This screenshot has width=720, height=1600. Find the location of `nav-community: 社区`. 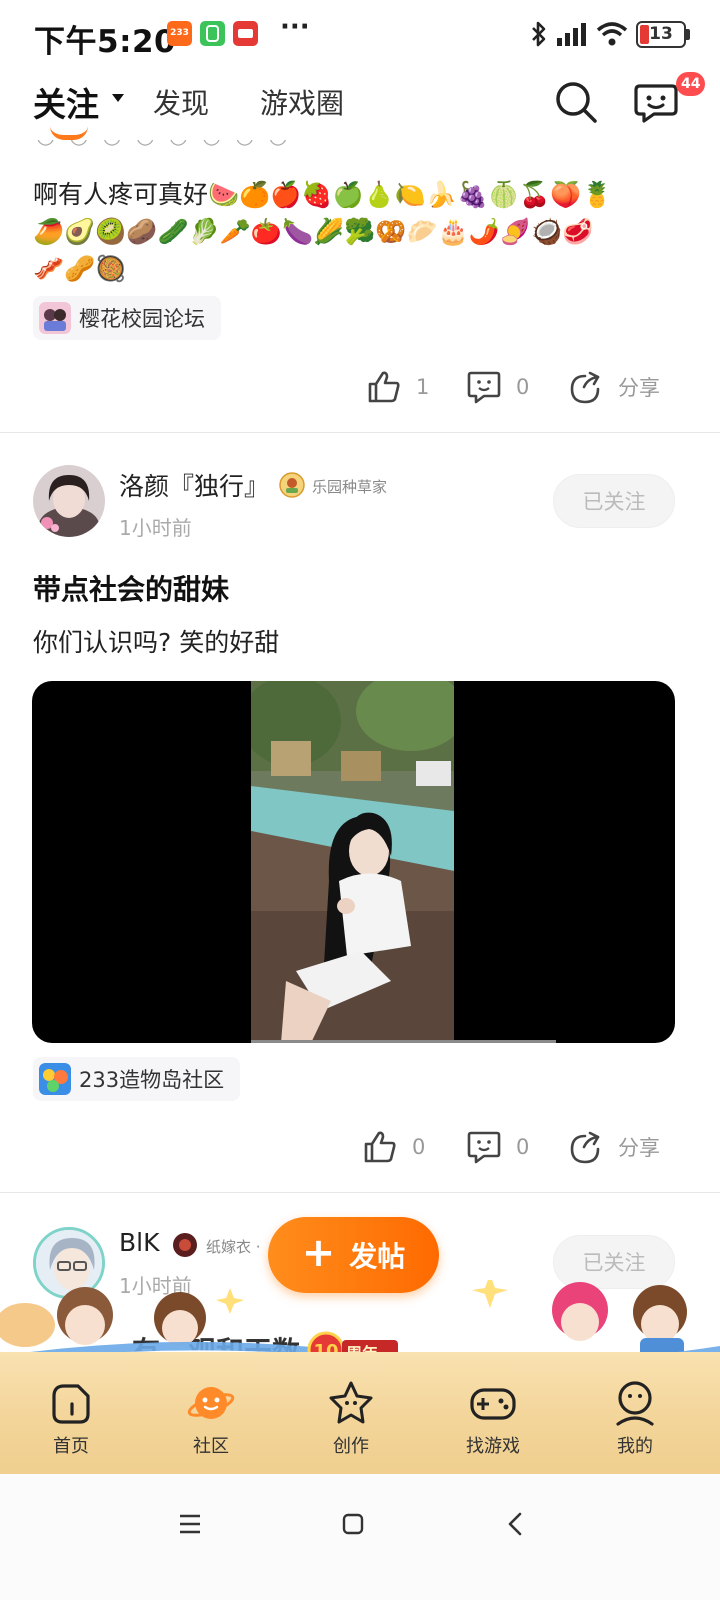

nav-community: 社区 is located at coordinates (211, 1418).